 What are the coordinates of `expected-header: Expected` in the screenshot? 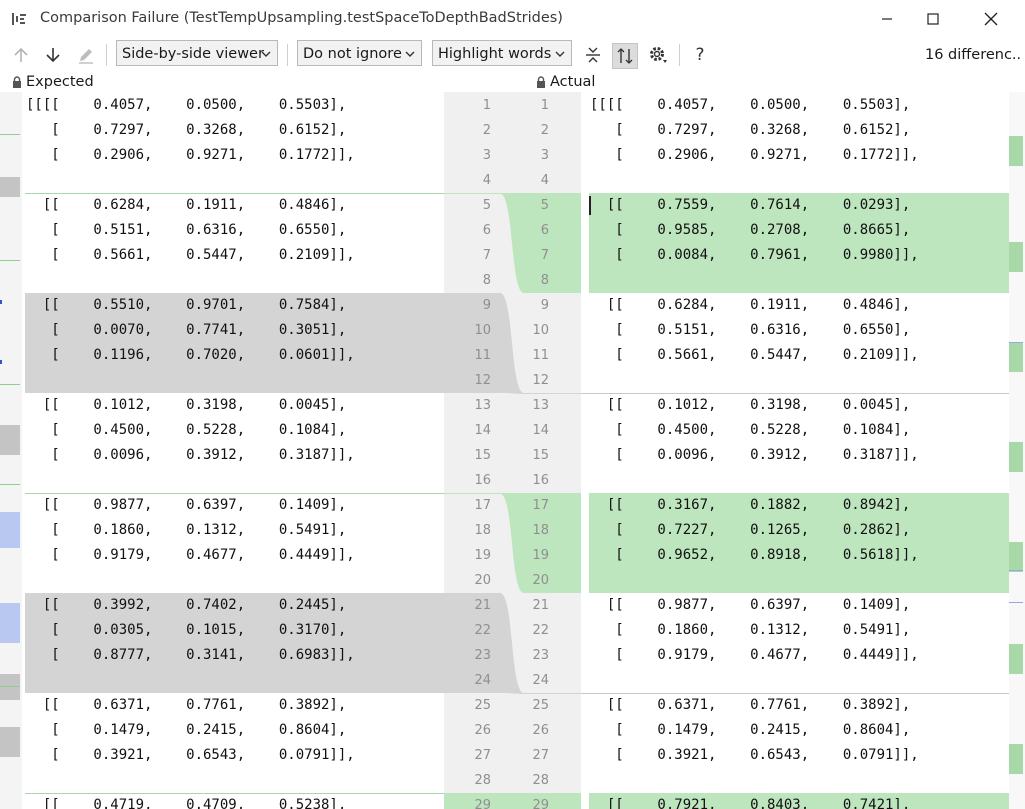 It's located at (53, 82).